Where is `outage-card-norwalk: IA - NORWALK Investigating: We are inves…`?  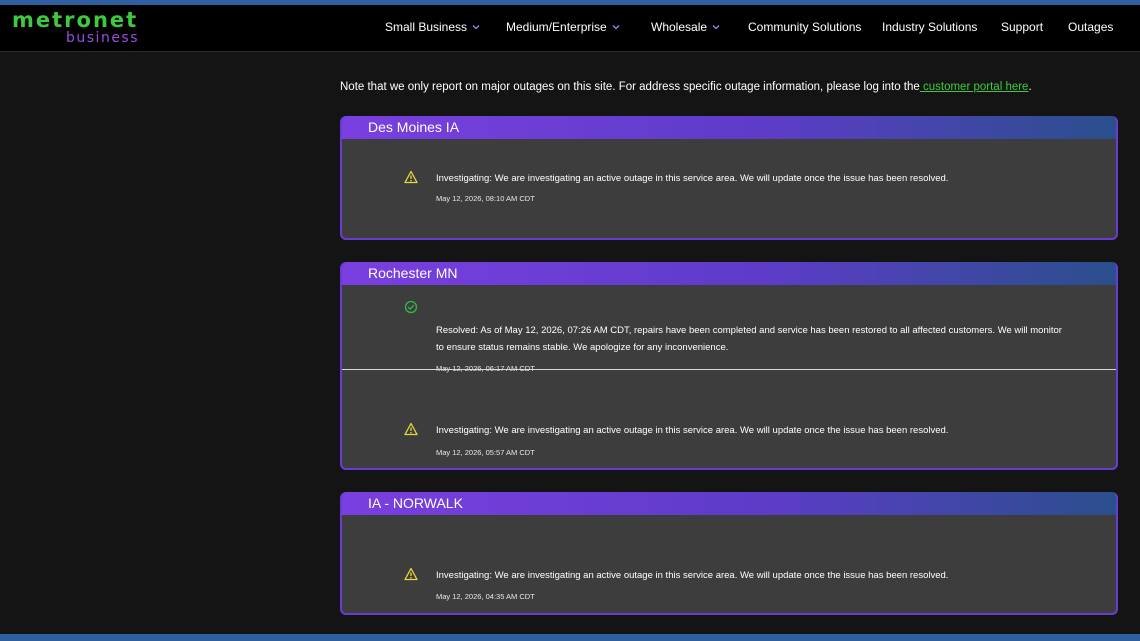 outage-card-norwalk: IA - NORWALK Investigating: We are inves… is located at coordinates (729, 553).